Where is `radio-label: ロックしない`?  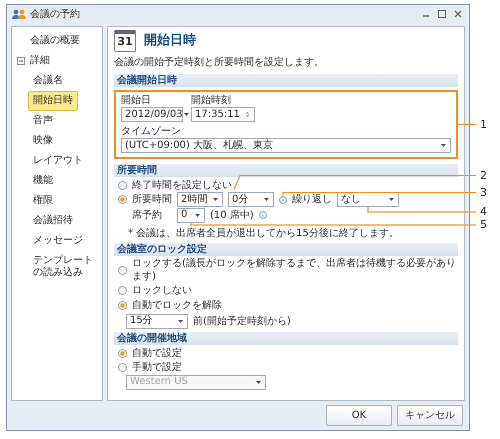 radio-label: ロックしない is located at coordinates (162, 290).